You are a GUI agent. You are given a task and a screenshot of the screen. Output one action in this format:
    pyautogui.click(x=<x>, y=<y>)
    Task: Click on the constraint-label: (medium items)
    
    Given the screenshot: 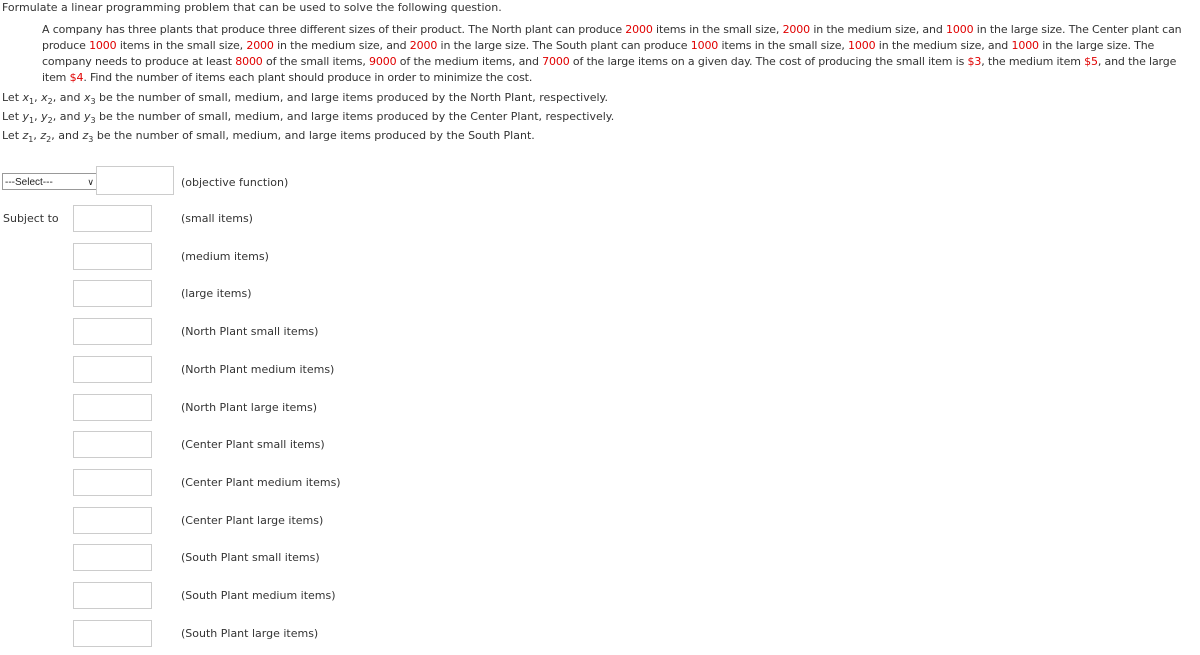 What is the action you would take?
    pyautogui.click(x=225, y=256)
    